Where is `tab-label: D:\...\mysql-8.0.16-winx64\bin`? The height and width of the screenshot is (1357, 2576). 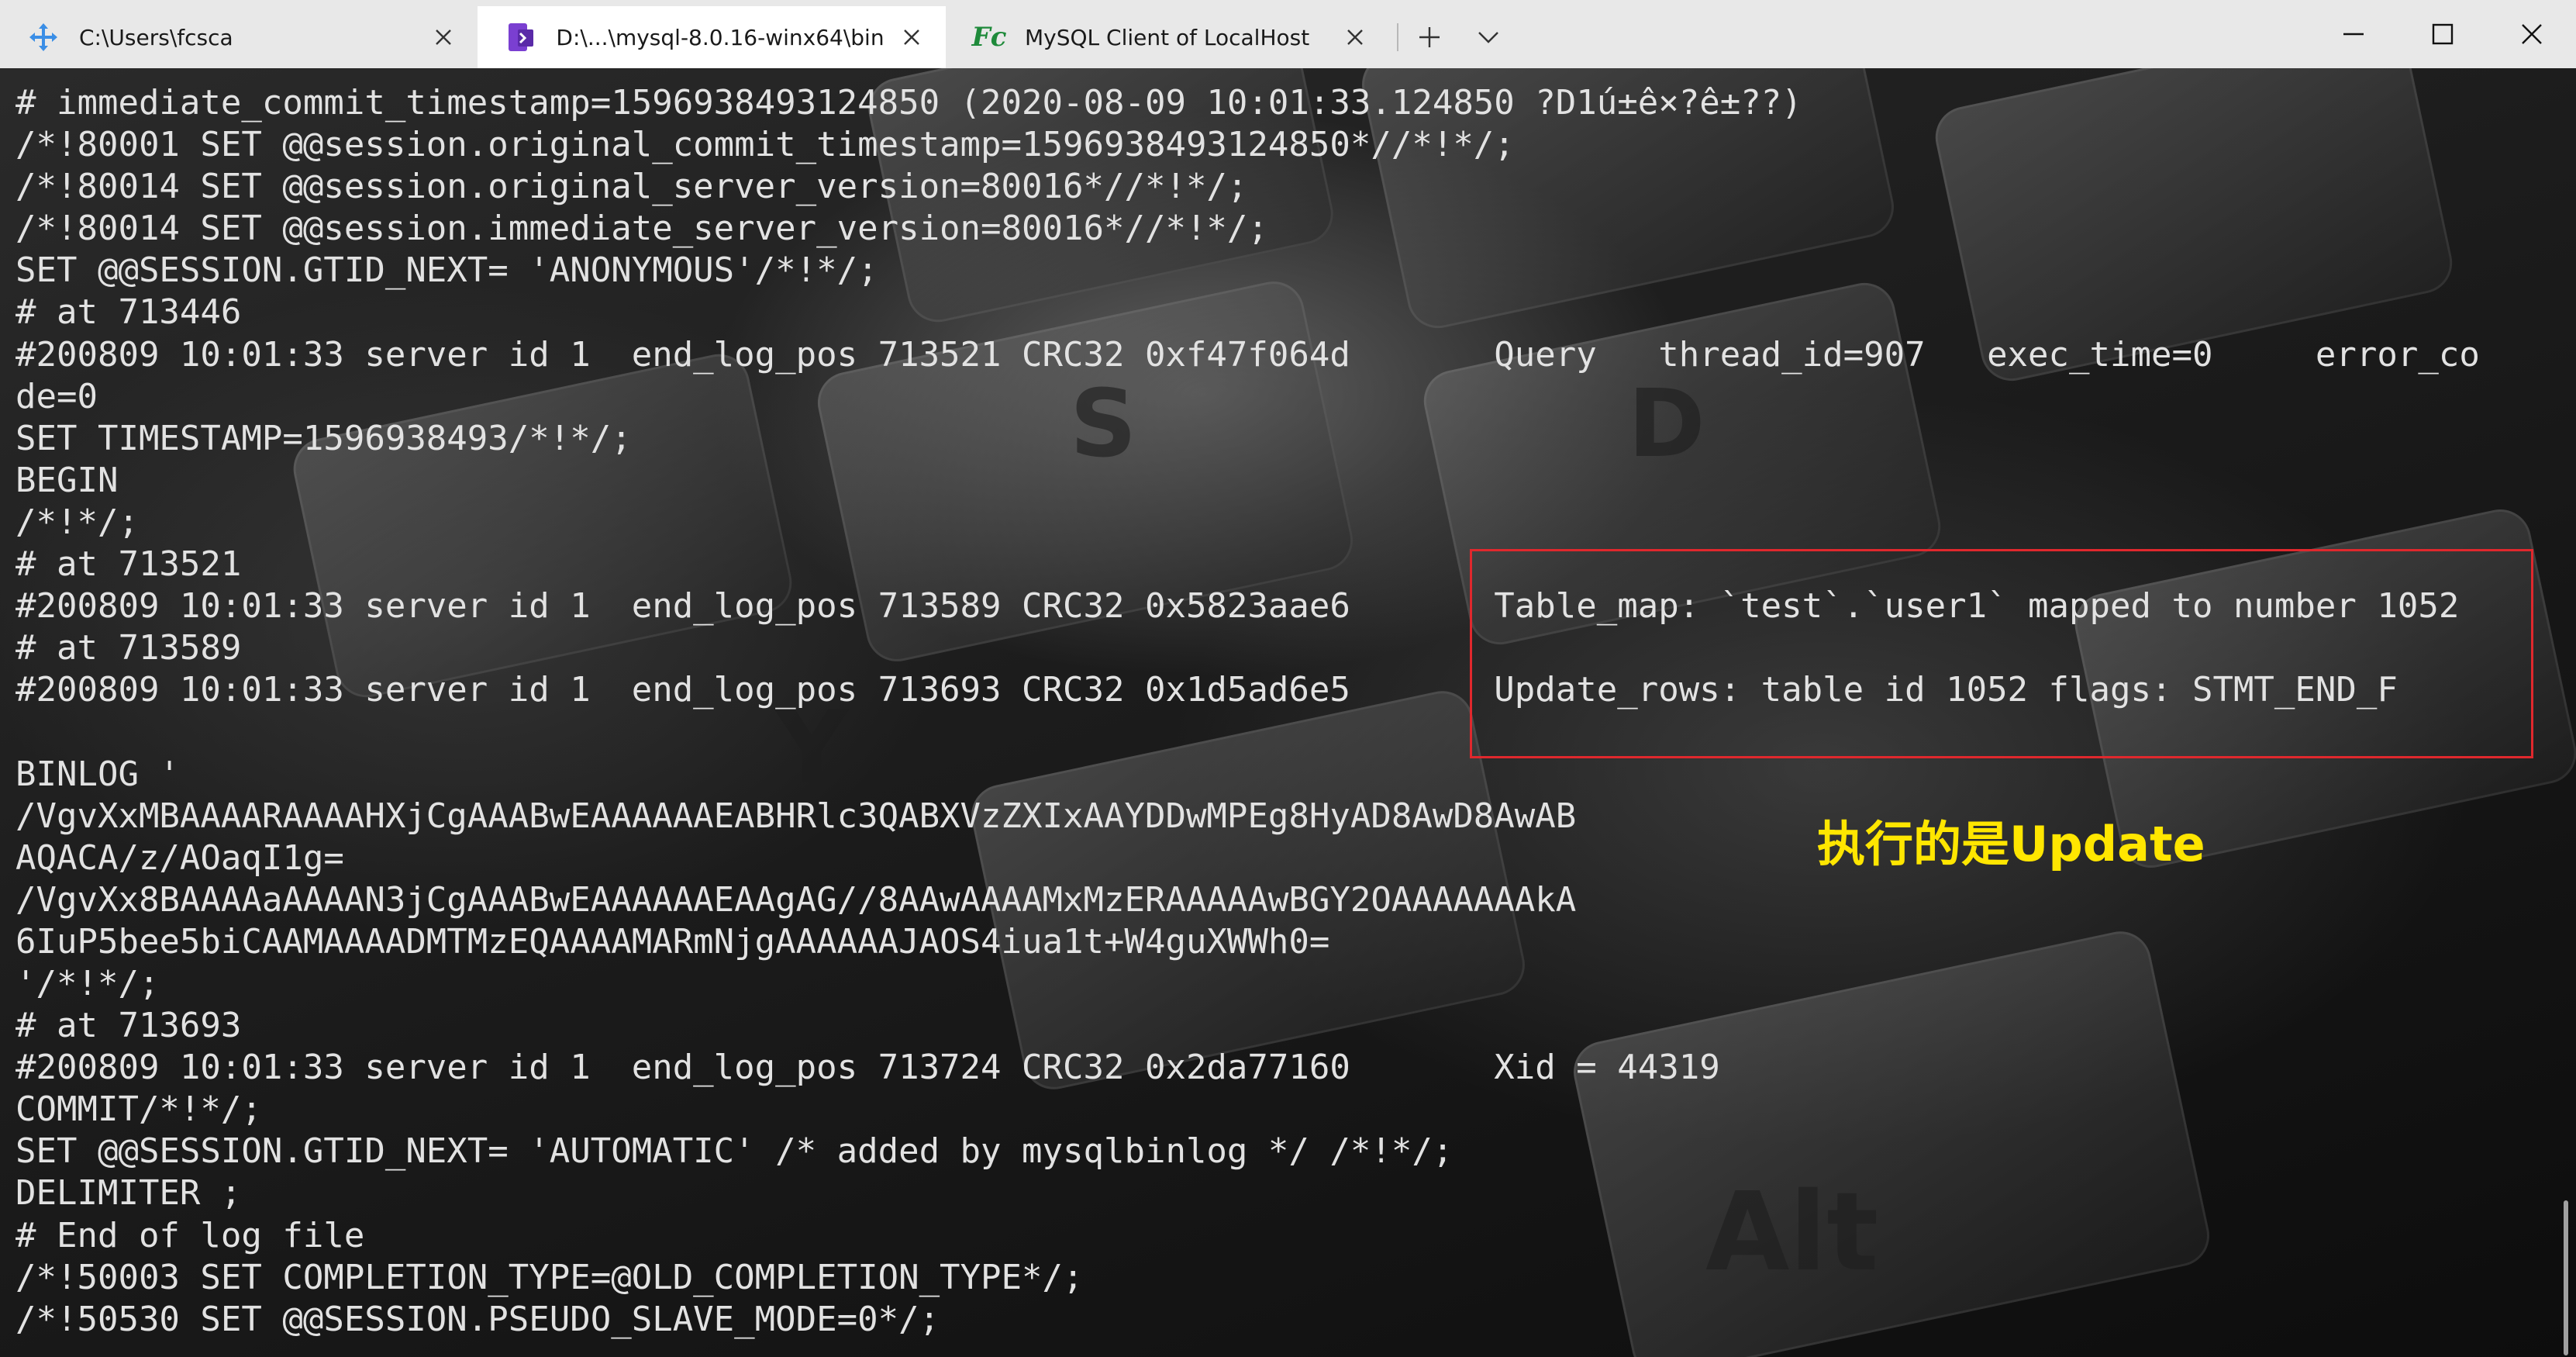 tab-label: D:\...\mysql-8.0.16-winx64\bin is located at coordinates (720, 37).